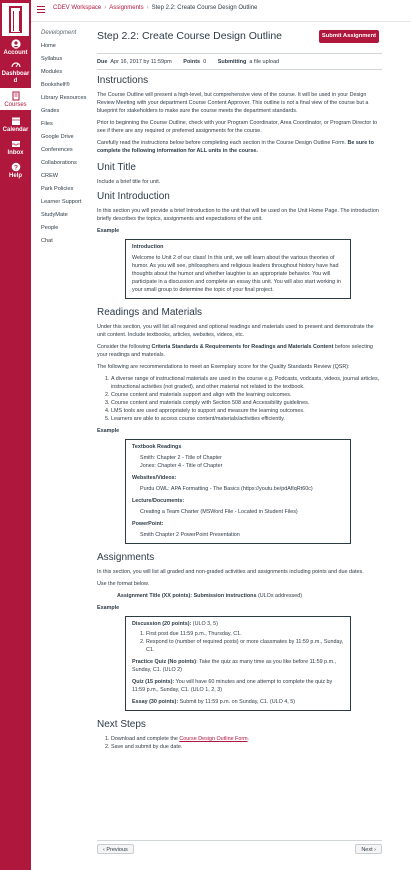 The width and height of the screenshot is (411, 870). Describe the element at coordinates (115, 849) in the screenshot. I see `previous-button: ‹ Previous` at that location.